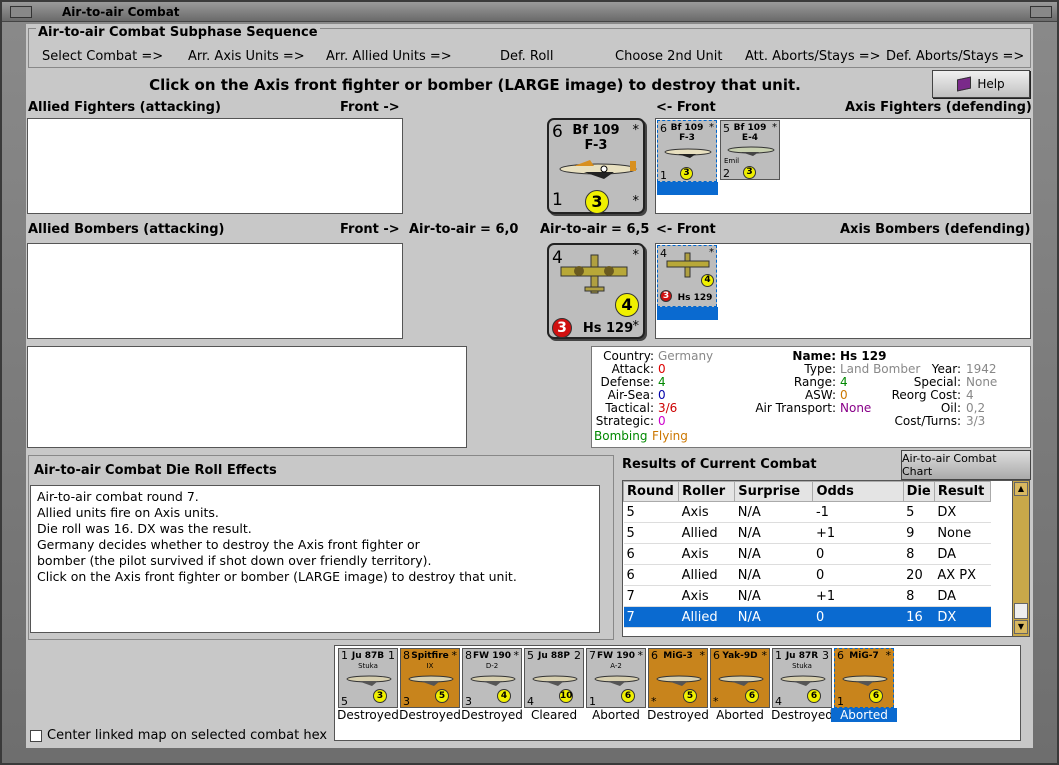 The image size is (1059, 765). What do you see at coordinates (596, 166) in the screenshot?
I see `axis-front-fighter-card: 6 * Bf 109 F-3 1 3 *` at bounding box center [596, 166].